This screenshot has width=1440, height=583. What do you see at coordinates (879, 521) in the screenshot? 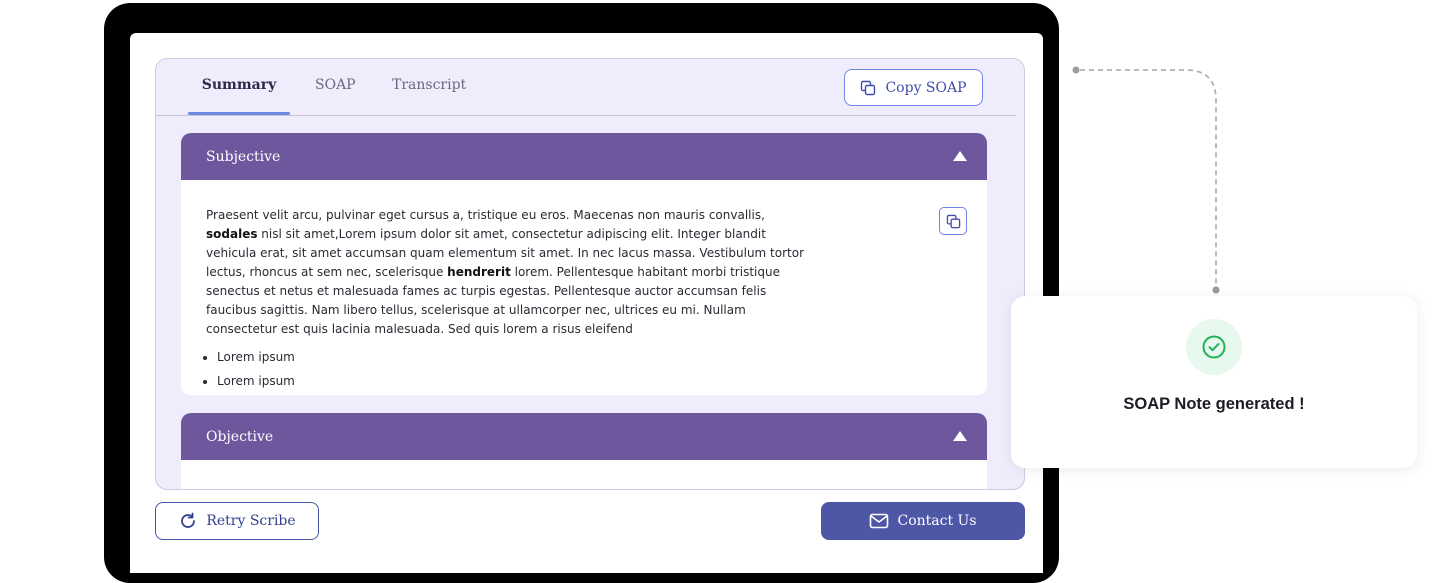
I see `mail-icon` at bounding box center [879, 521].